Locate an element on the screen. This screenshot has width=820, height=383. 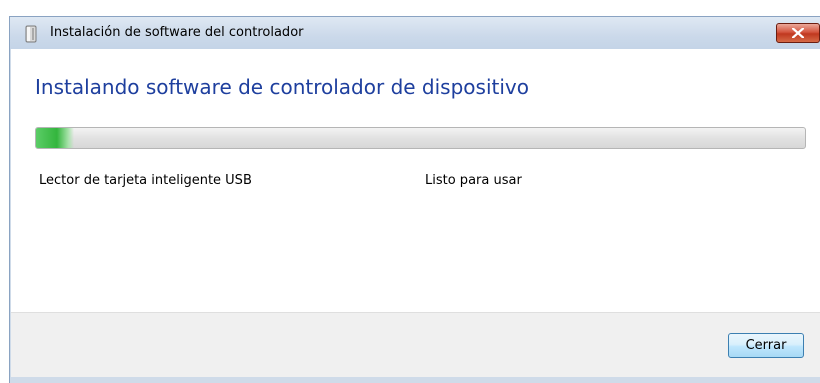
progress-fill is located at coordinates (55, 138).